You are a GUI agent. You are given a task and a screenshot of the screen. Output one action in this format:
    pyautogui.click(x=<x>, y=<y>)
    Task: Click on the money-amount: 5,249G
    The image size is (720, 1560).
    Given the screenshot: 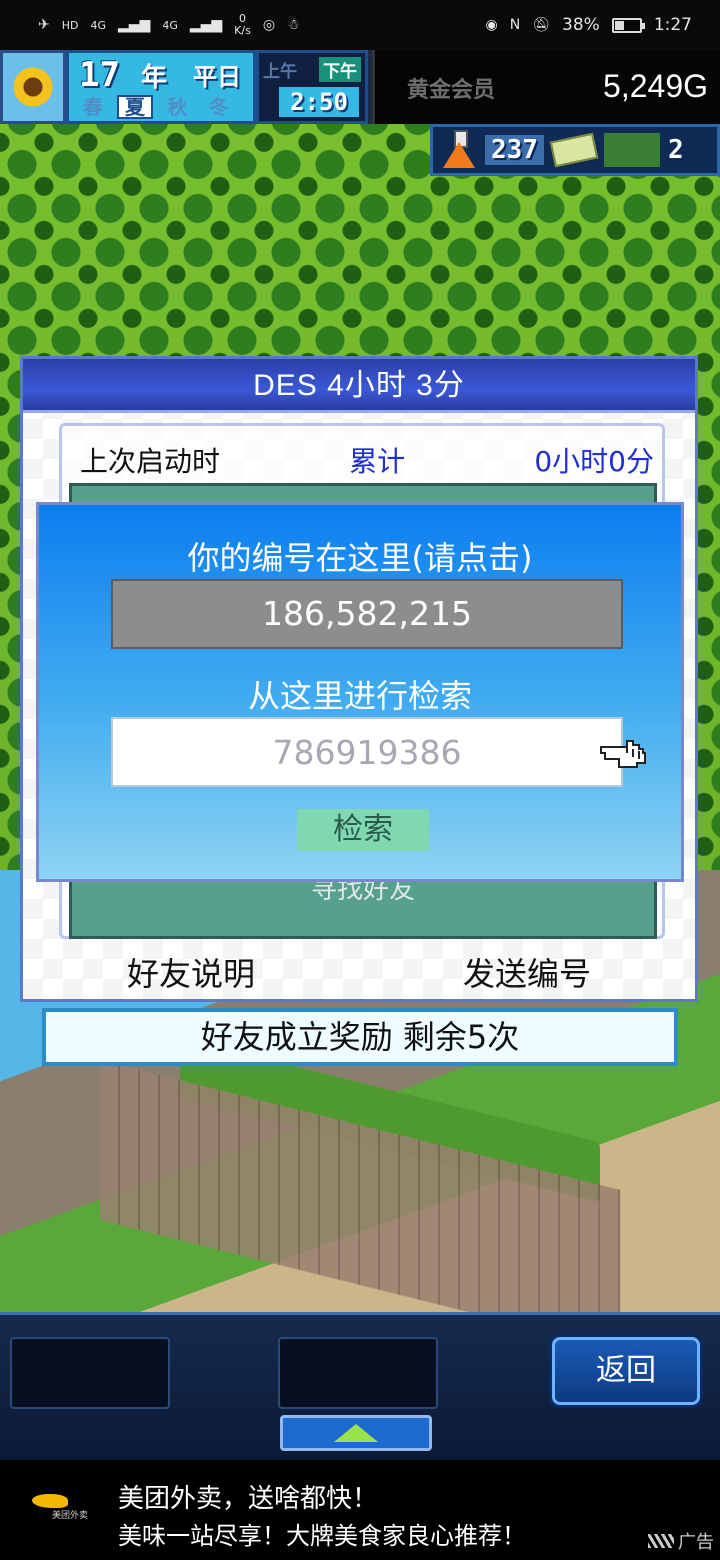 What is the action you would take?
    pyautogui.click(x=655, y=86)
    